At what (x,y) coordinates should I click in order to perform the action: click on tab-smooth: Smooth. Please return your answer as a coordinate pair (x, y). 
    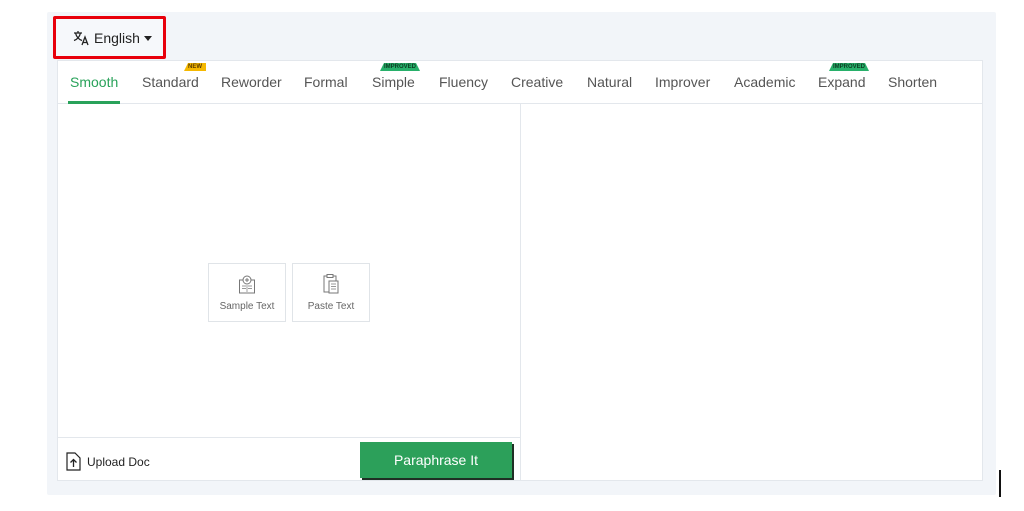
    Looking at the image, I should click on (94, 82).